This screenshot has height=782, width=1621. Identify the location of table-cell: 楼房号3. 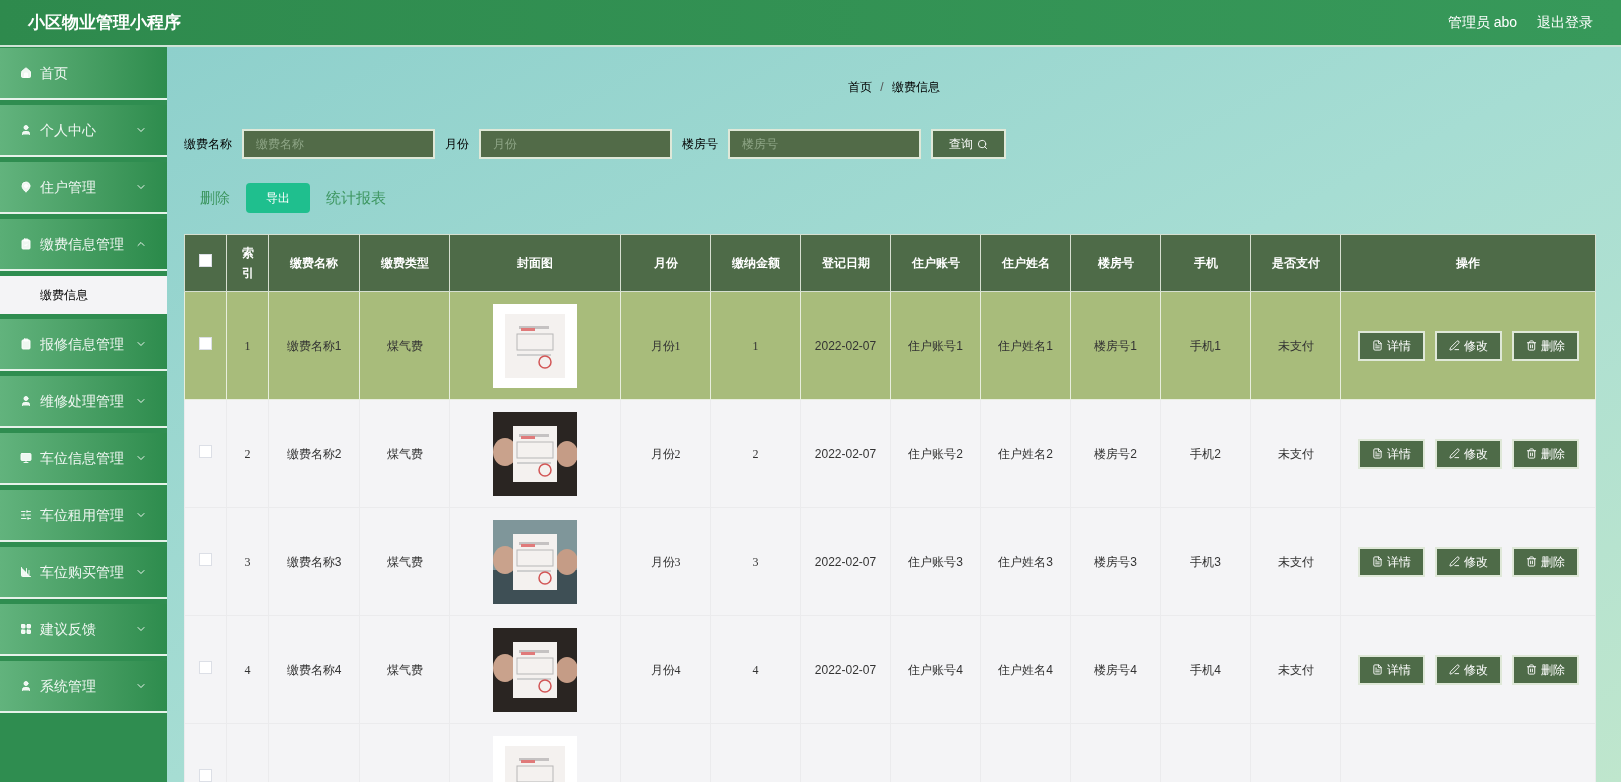
(1115, 561).